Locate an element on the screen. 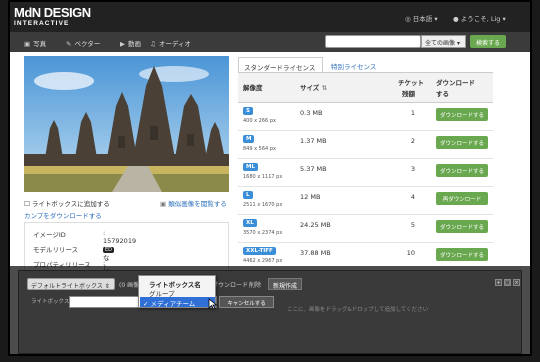 The height and width of the screenshot is (362, 540). sort-icon: ⇅ is located at coordinates (324, 88).